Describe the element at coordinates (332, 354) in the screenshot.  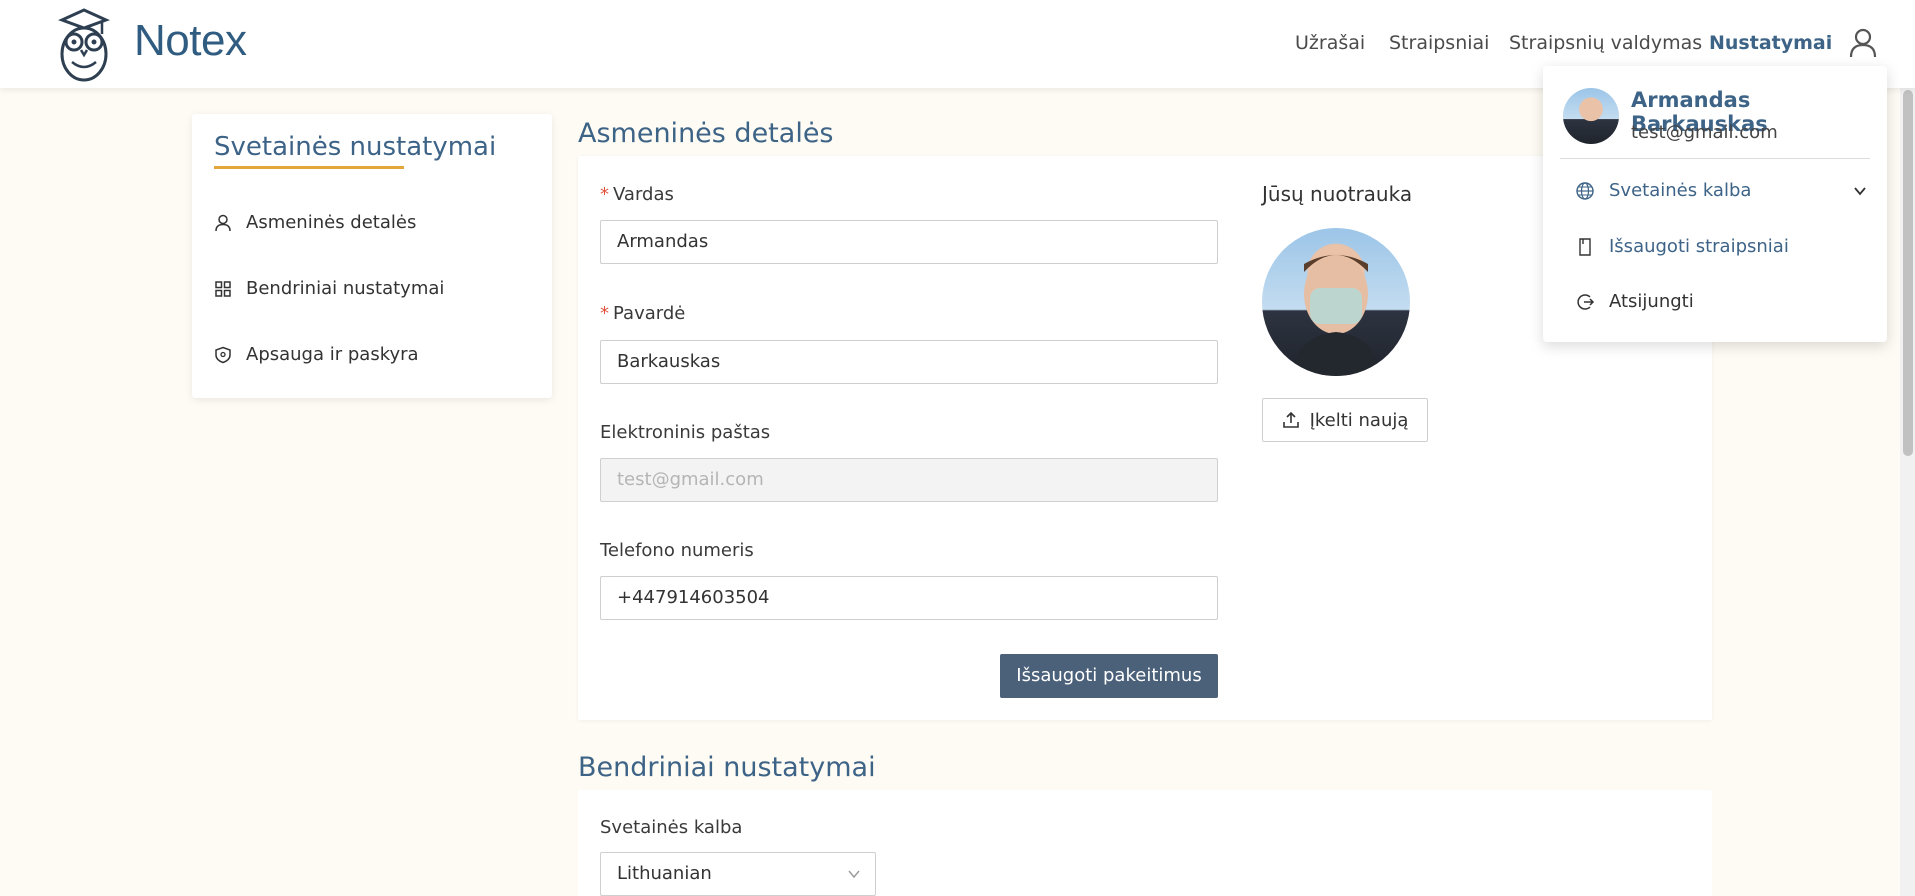
I see `sidebar-item-label: Apsauga ir paskyra` at that location.